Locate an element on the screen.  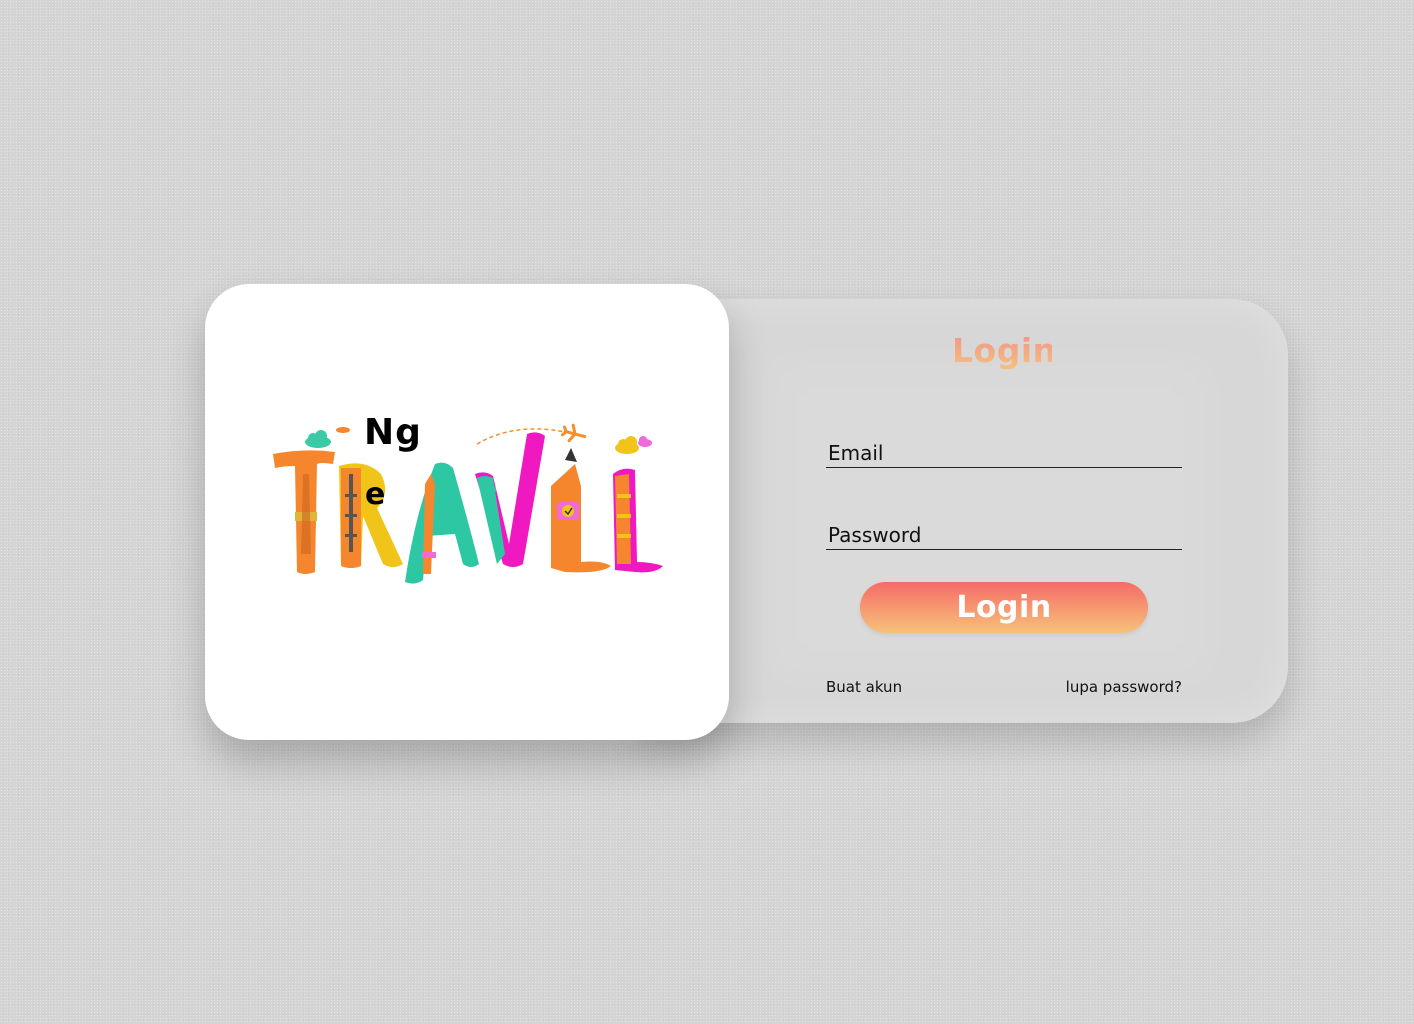
letter-t is located at coordinates (304, 512).